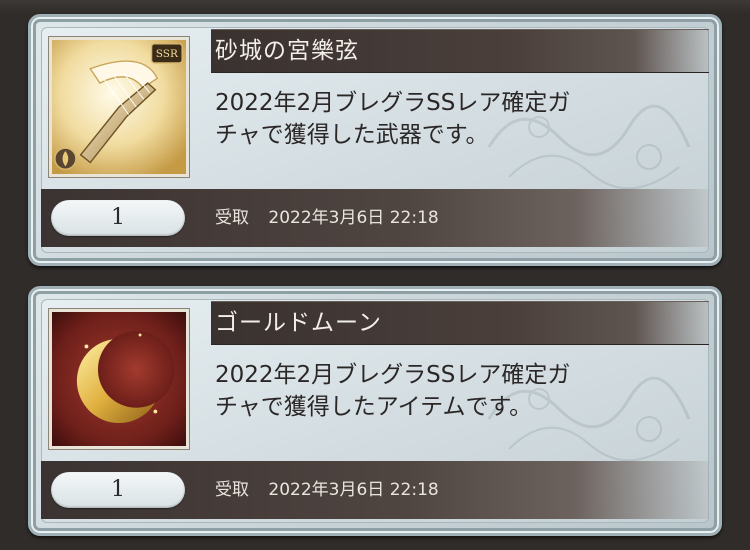 The image size is (750, 550). I want to click on item-description: 2022年2月ブレグラSSレア確定ガ チャで獲得したアイテムです。, so click(455, 391).